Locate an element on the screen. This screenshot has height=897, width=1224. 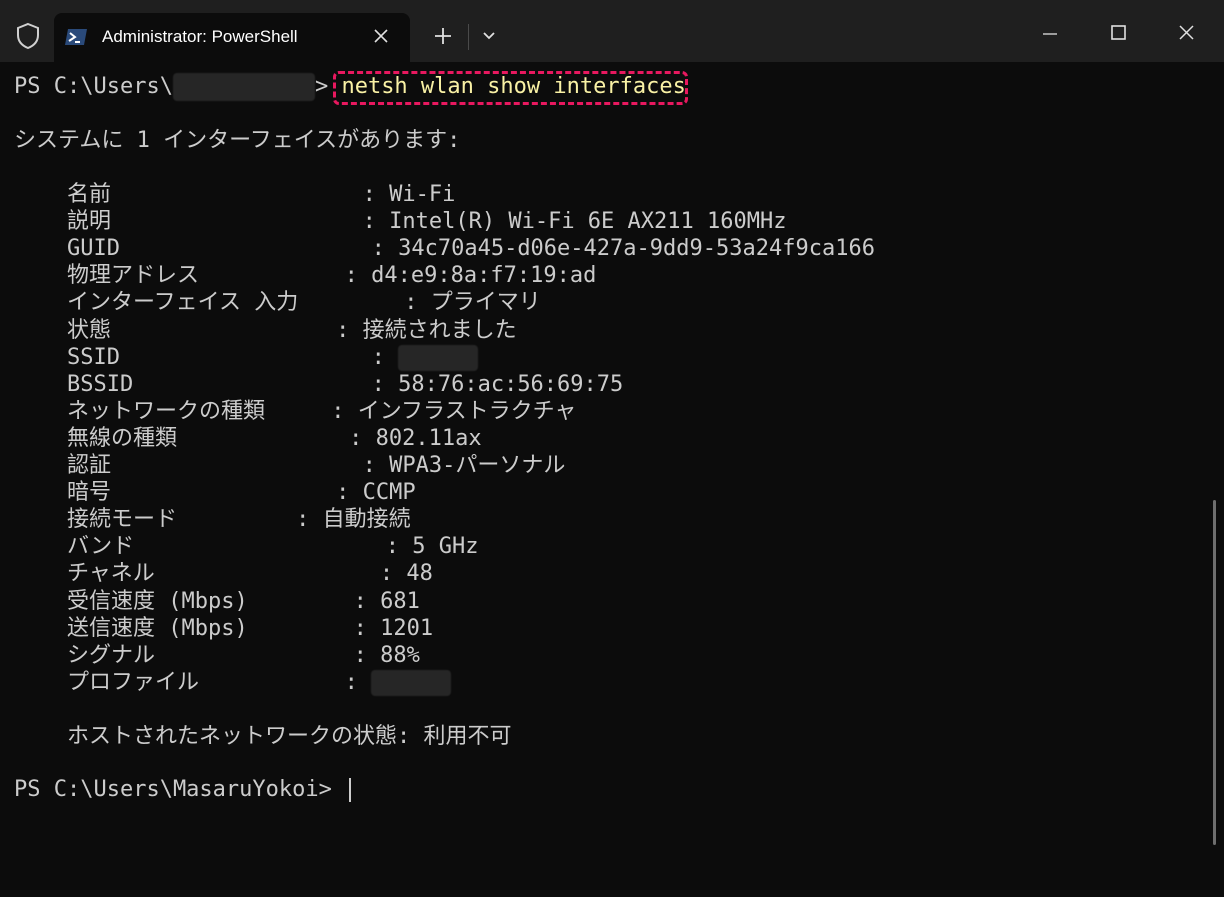
detail-row: インターフェイス 入力 : プライマリ is located at coordinates (277, 302).